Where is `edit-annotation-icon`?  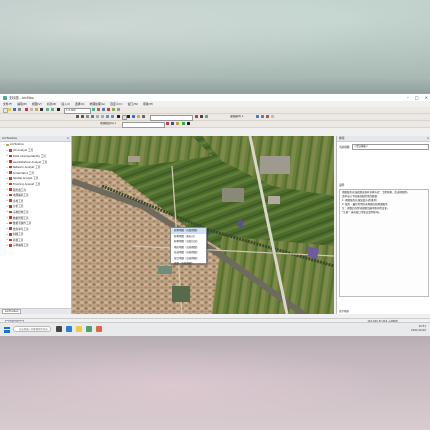 edit-annotation-icon is located at coordinates (262, 116).